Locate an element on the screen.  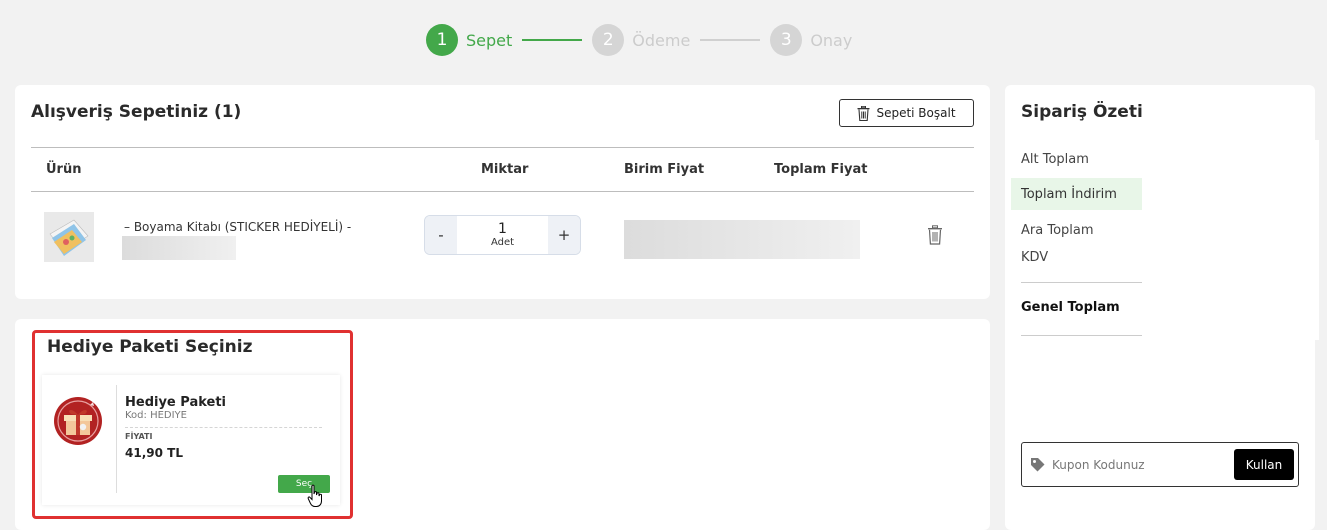
redacted-product-detail is located at coordinates (179, 248).